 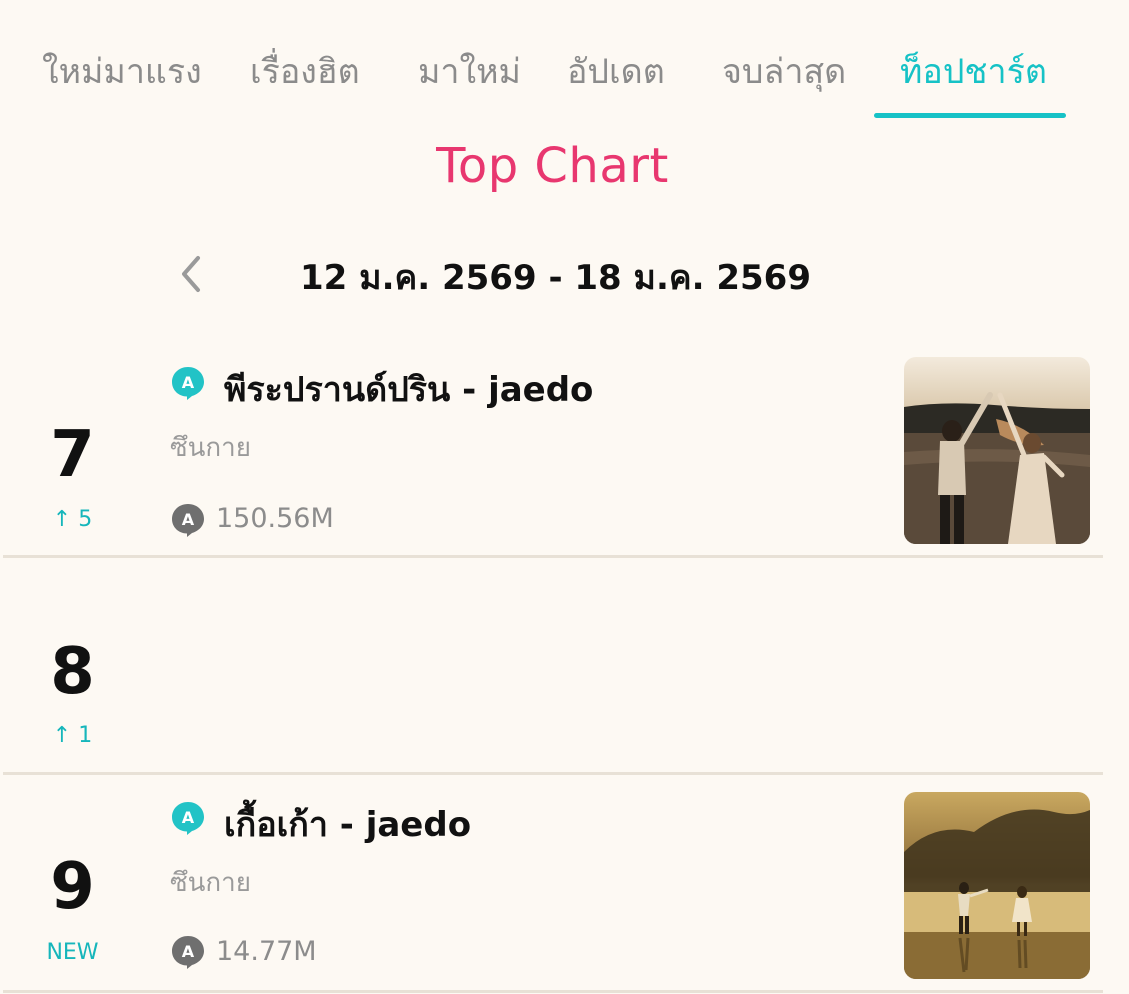 I want to click on chevron-left-icon, so click(x=191, y=274).